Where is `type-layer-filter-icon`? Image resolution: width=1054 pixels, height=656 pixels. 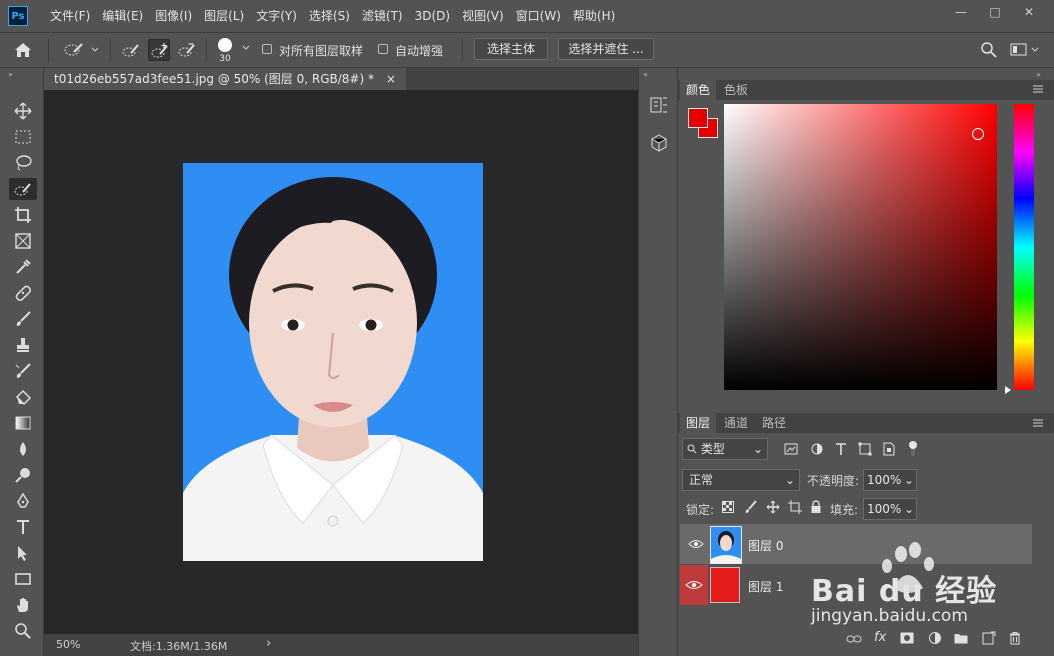 type-layer-filter-icon is located at coordinates (841, 449).